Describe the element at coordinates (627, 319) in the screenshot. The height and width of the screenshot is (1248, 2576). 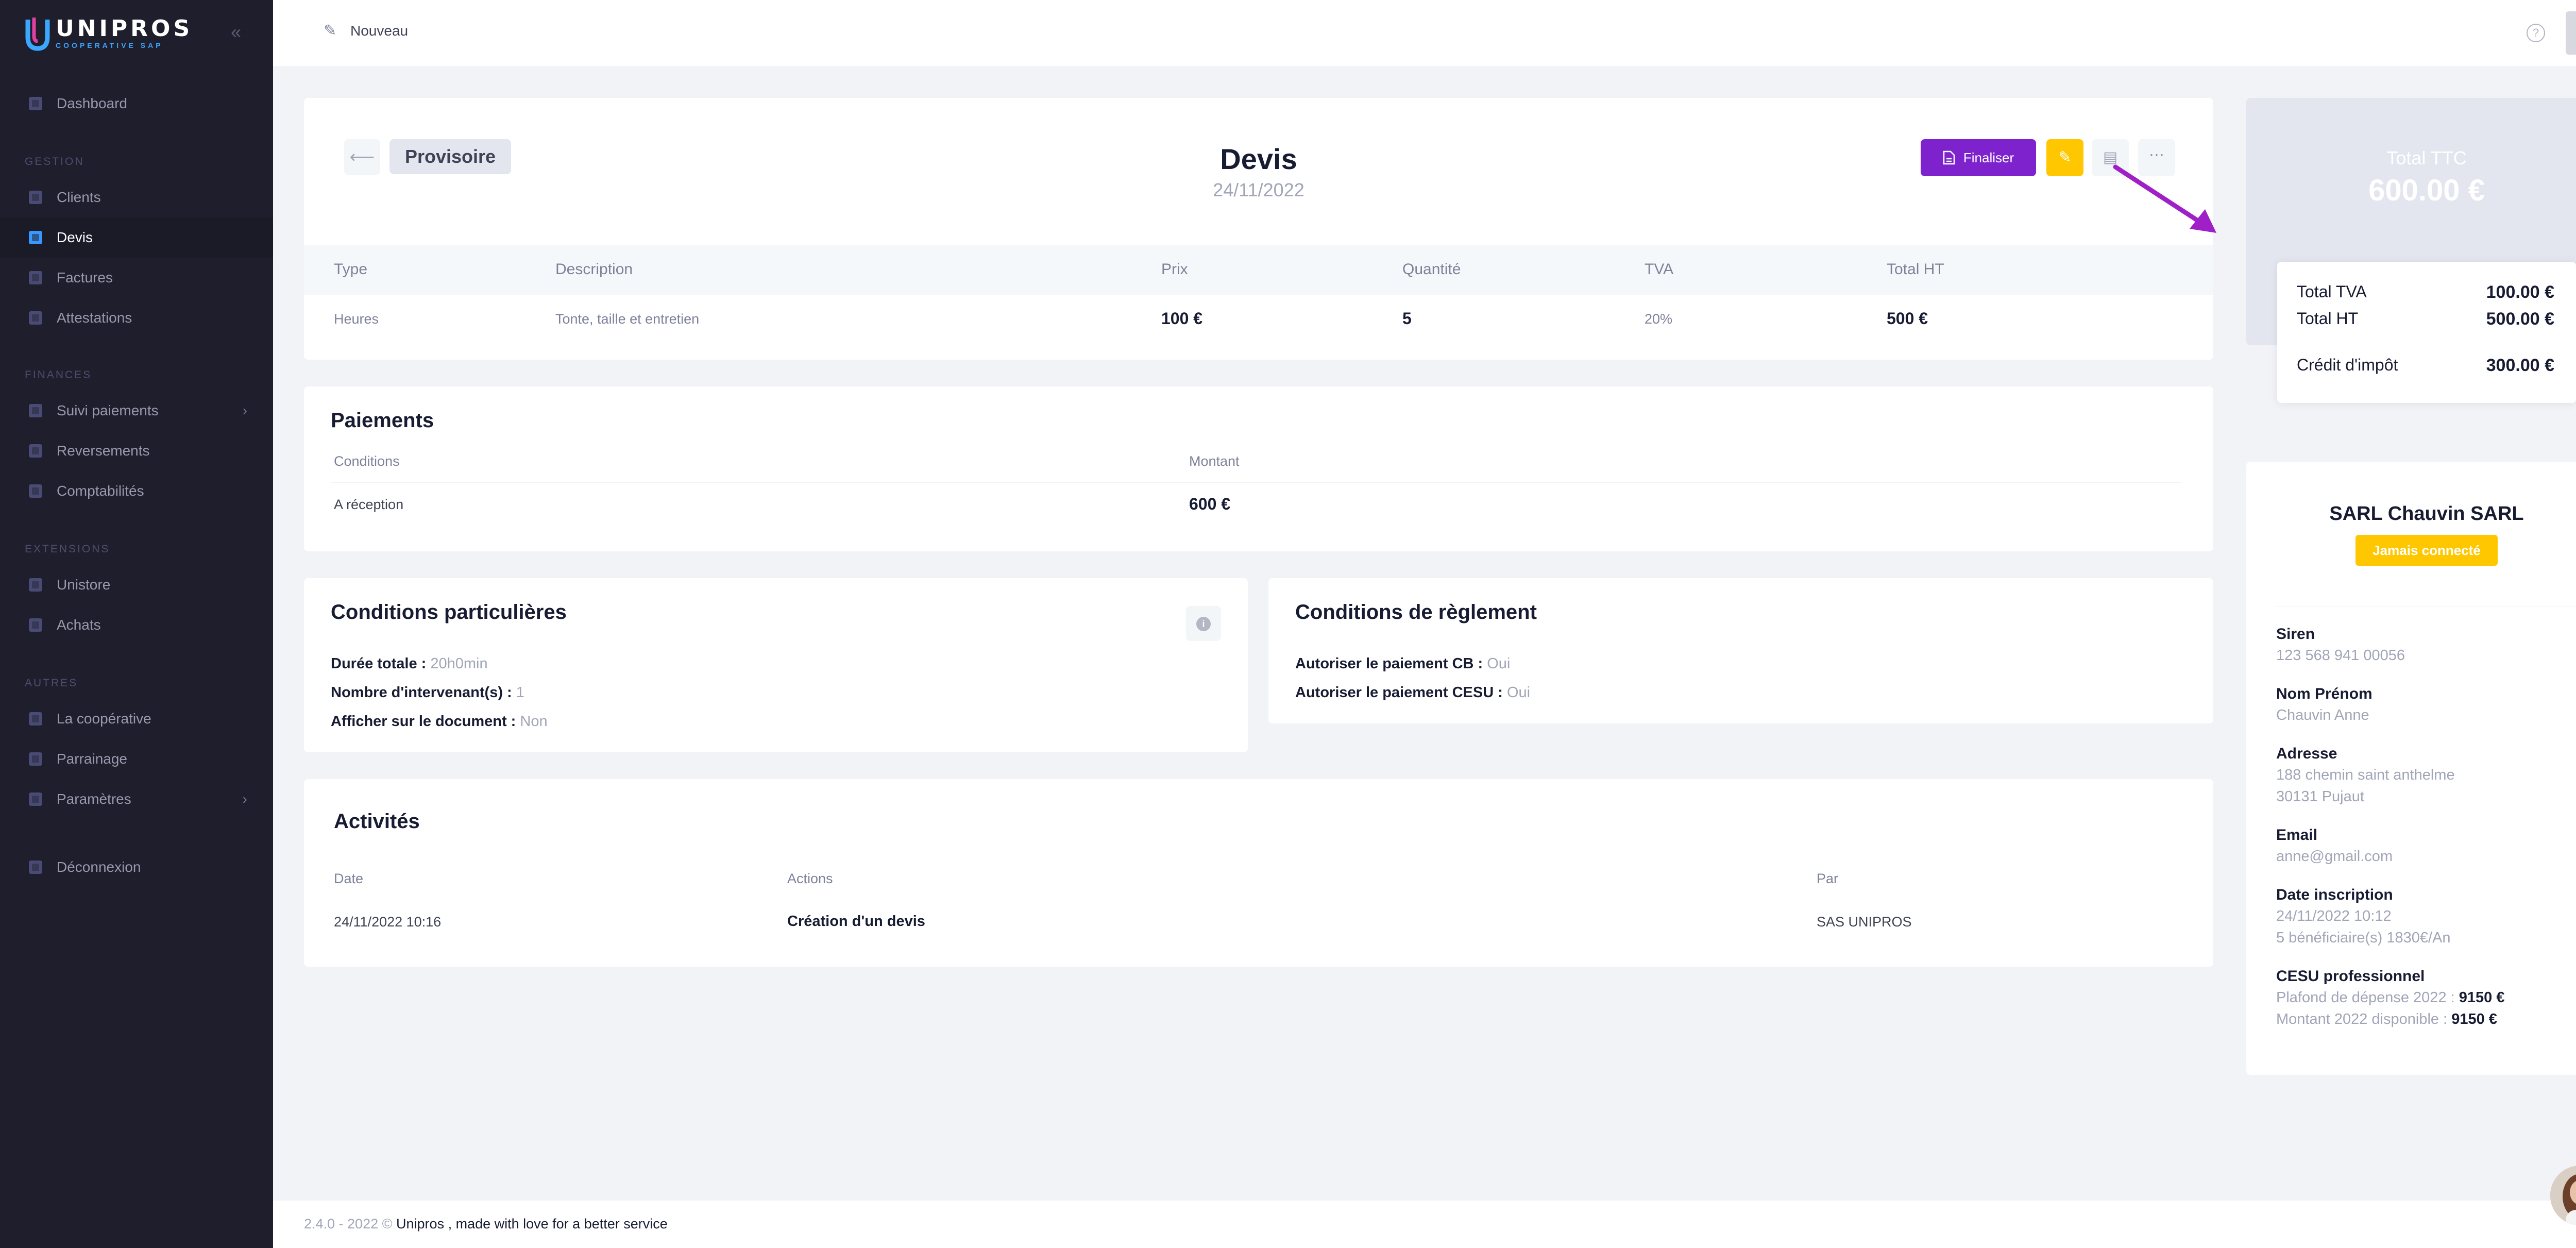
I see `cell-description: Tonte, taille et entretien` at that location.